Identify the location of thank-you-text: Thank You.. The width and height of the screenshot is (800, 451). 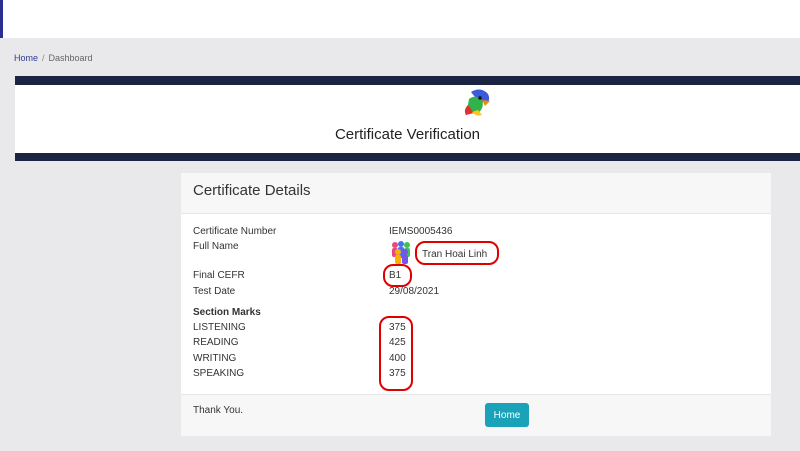
(218, 410).